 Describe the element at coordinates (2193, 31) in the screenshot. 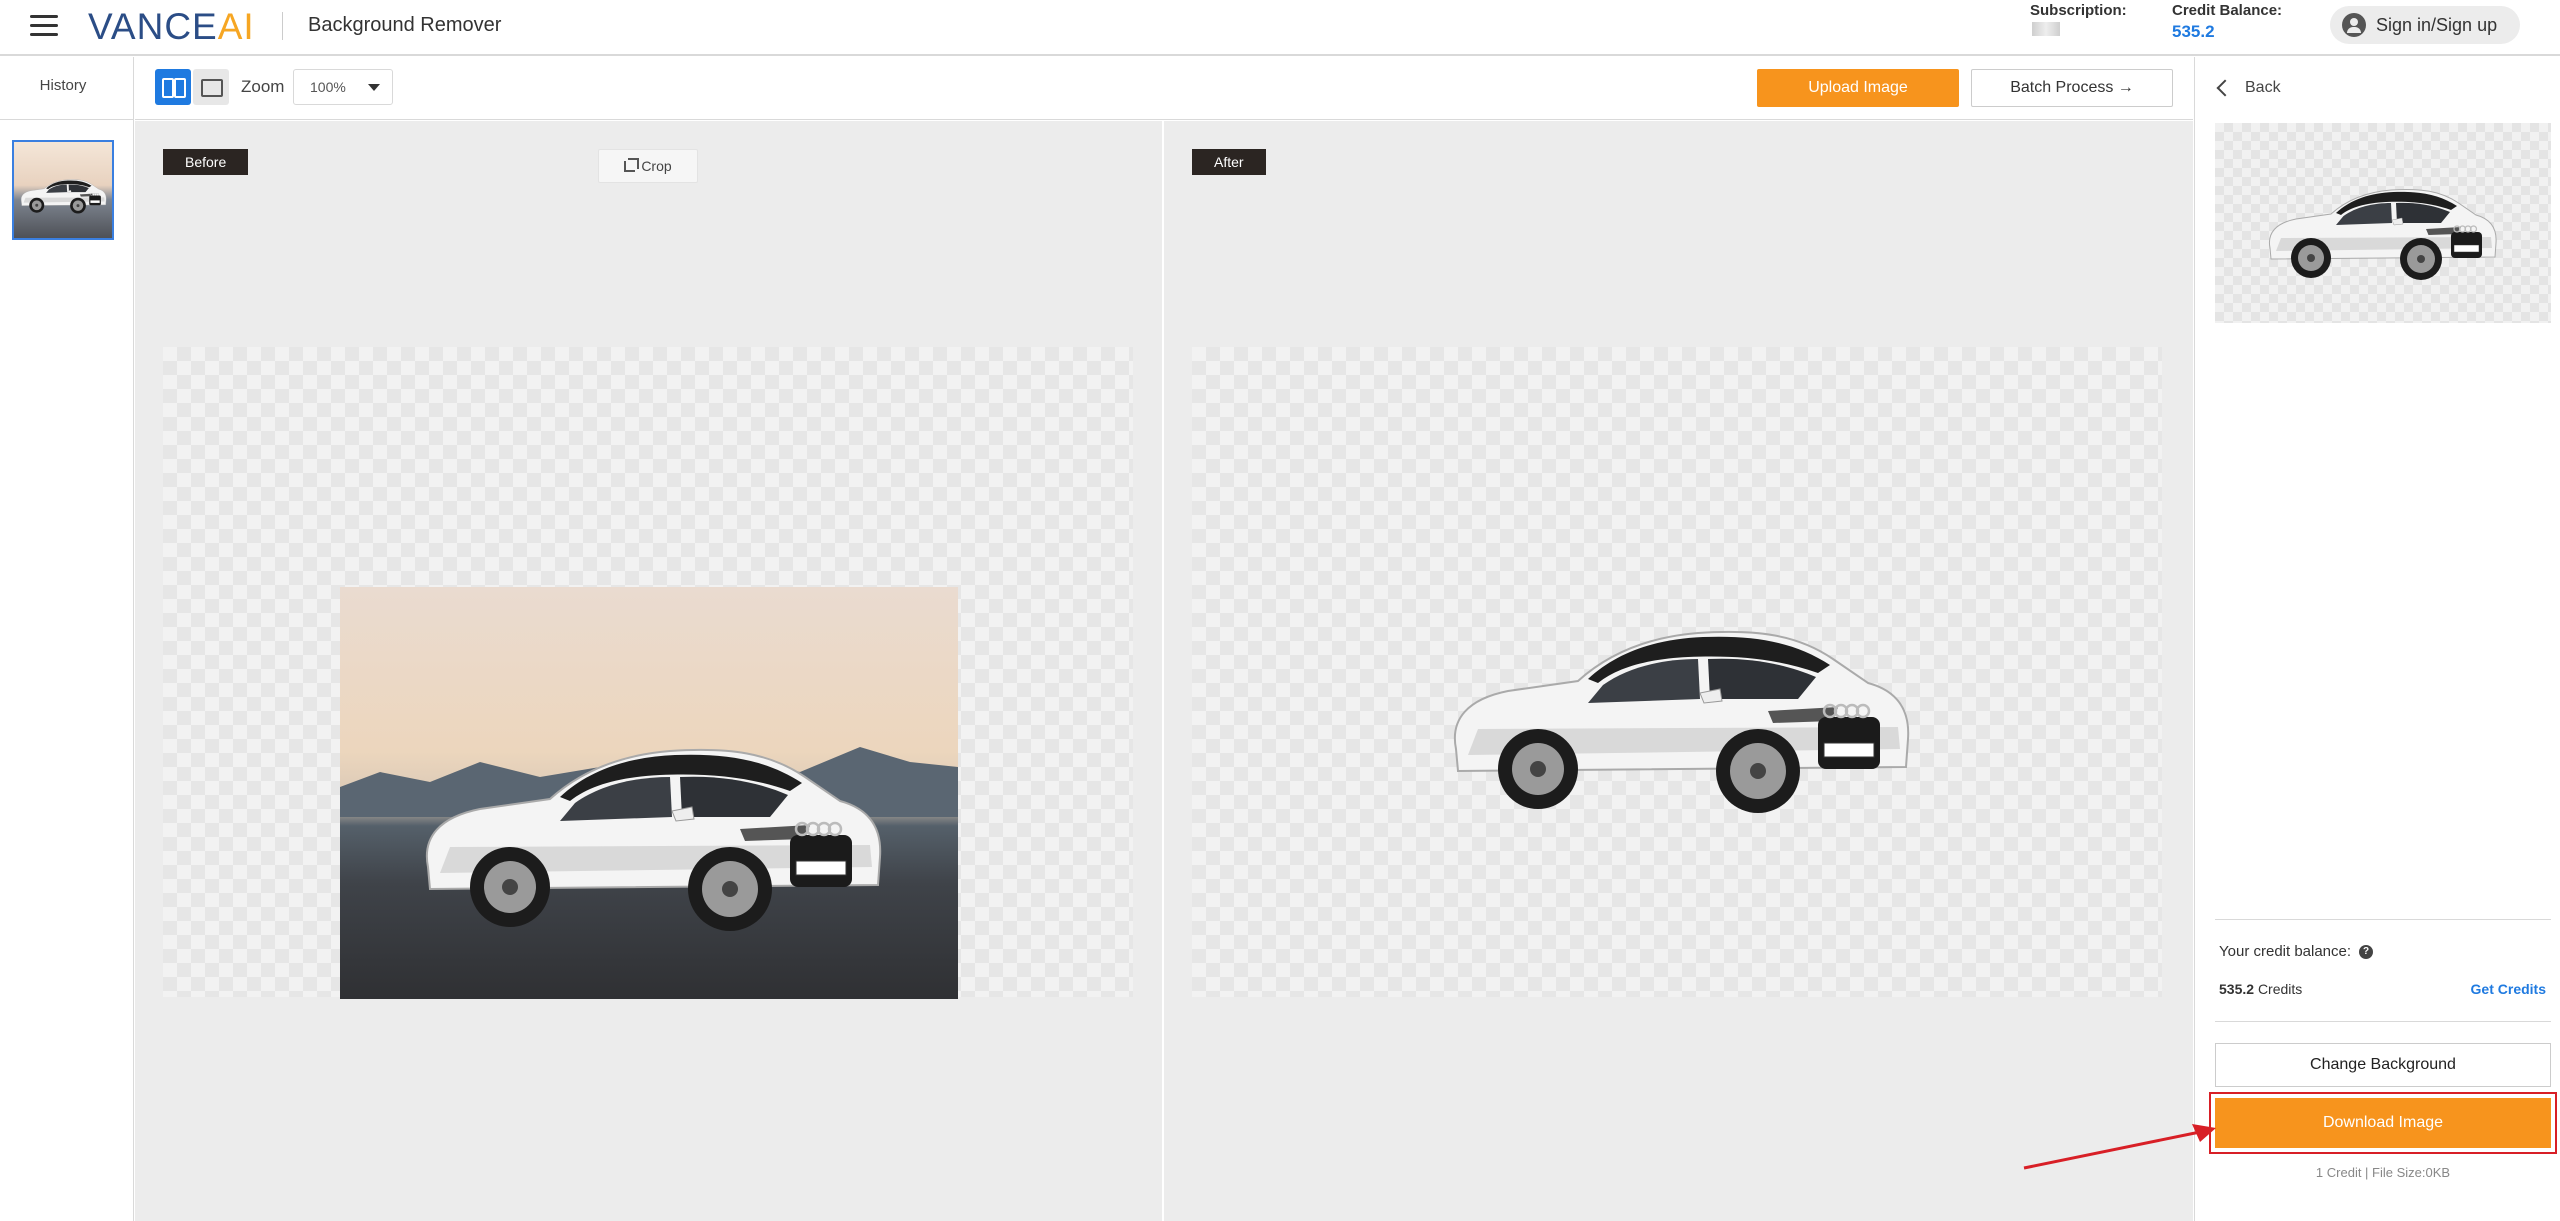

I see `credit-balance-value: 535.2` at that location.